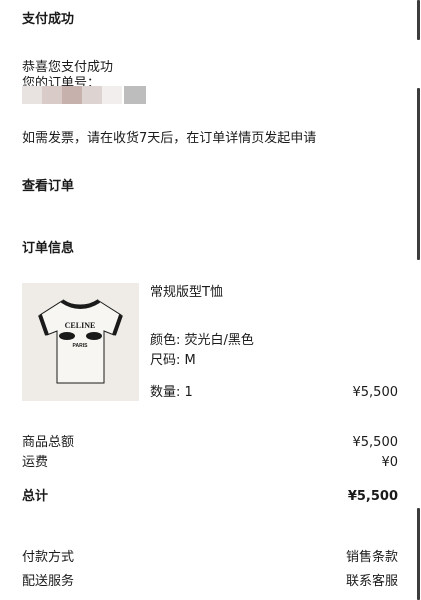 This screenshot has height=600, width=421. I want to click on product-quantity: 数量: 1, so click(171, 392).